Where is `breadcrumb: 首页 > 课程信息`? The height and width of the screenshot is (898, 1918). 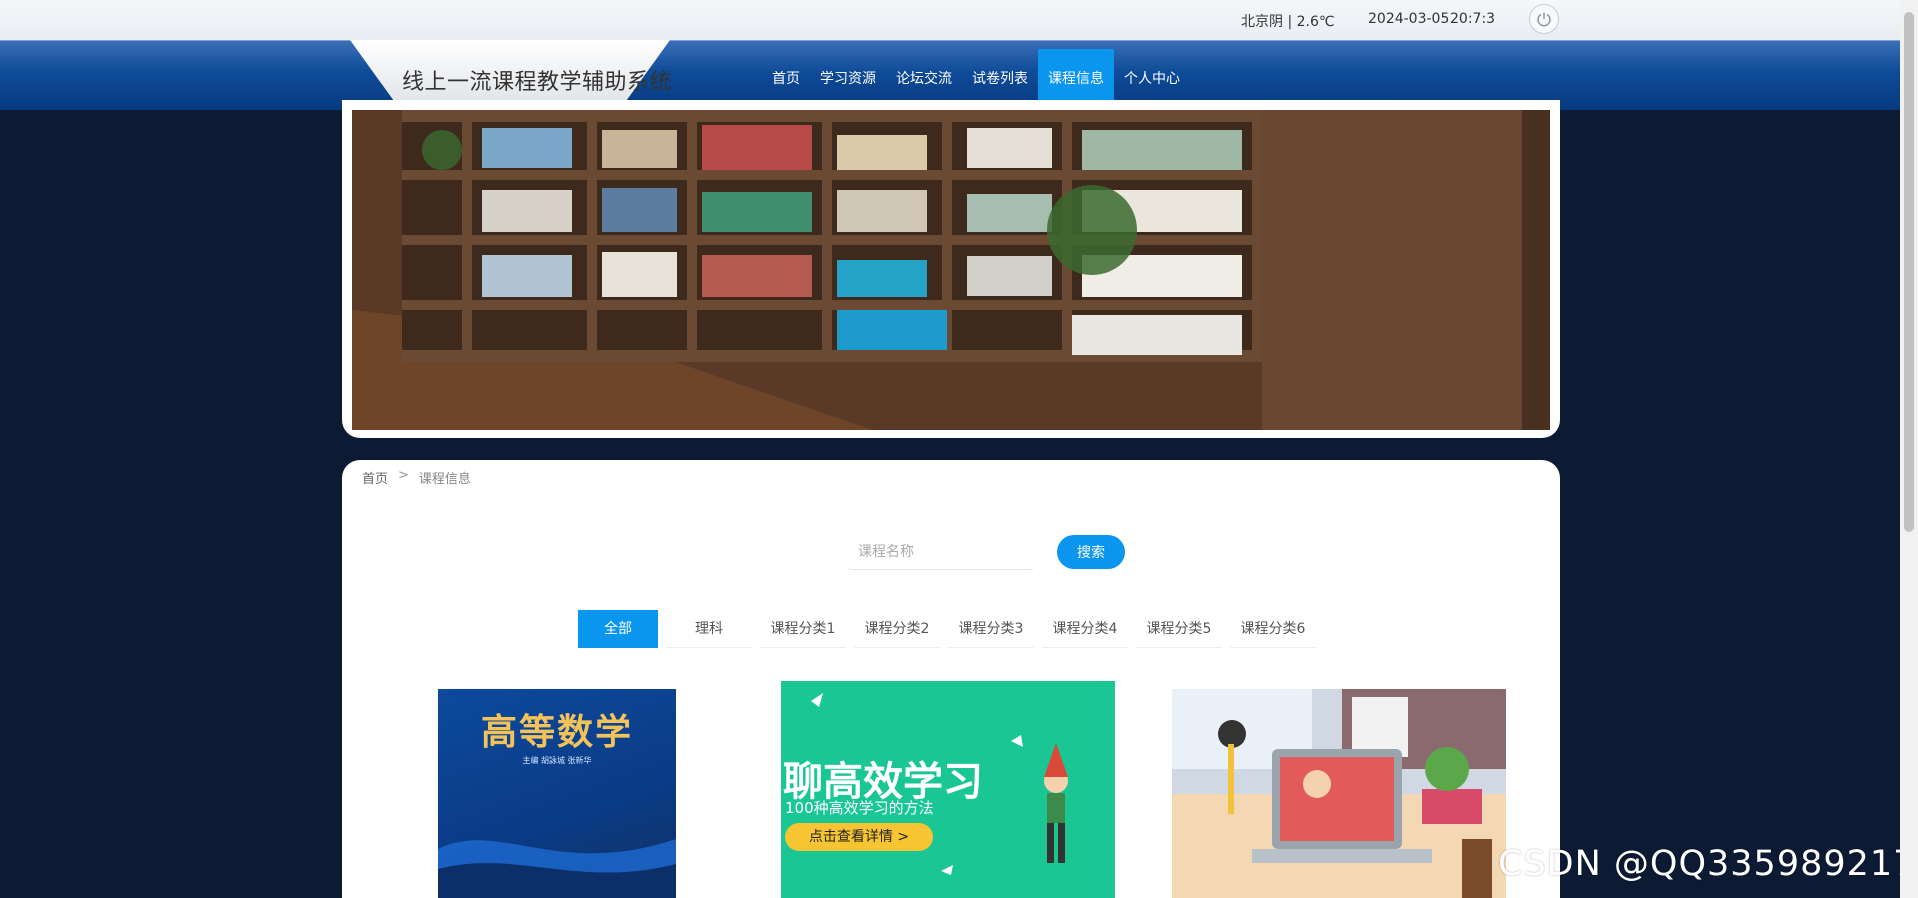
breadcrumb: 首页 > 课程信息 is located at coordinates (416, 477).